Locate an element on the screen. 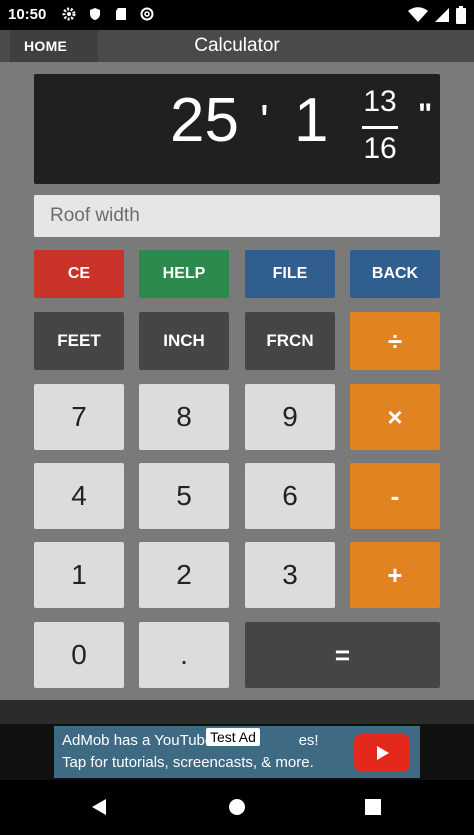 The width and height of the screenshot is (474, 835). display-inch-mark: " is located at coordinates (425, 114).